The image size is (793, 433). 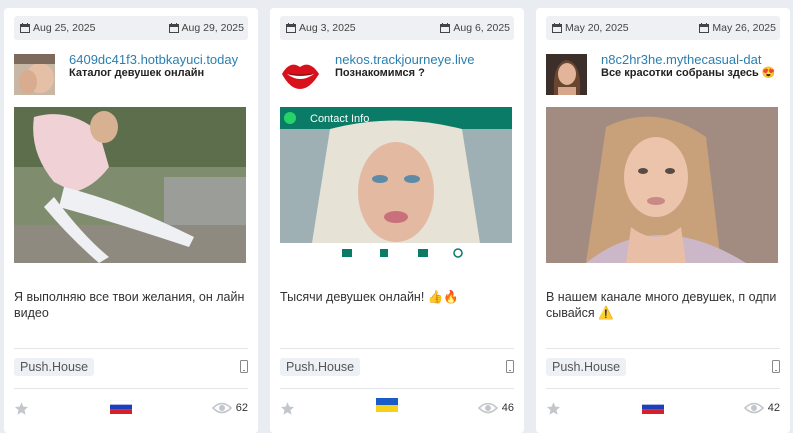 What do you see at coordinates (688, 73) in the screenshot?
I see `ad-title: Все красотки собраны здесь 😍` at bounding box center [688, 73].